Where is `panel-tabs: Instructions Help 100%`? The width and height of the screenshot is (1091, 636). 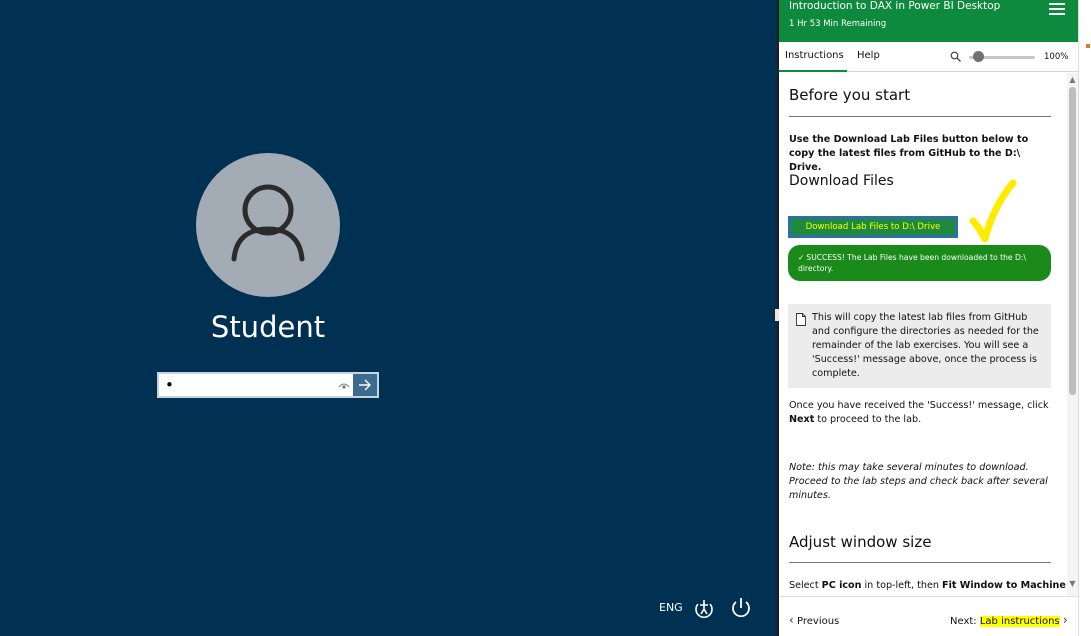 panel-tabs: Instructions Help 100% is located at coordinates (928, 57).